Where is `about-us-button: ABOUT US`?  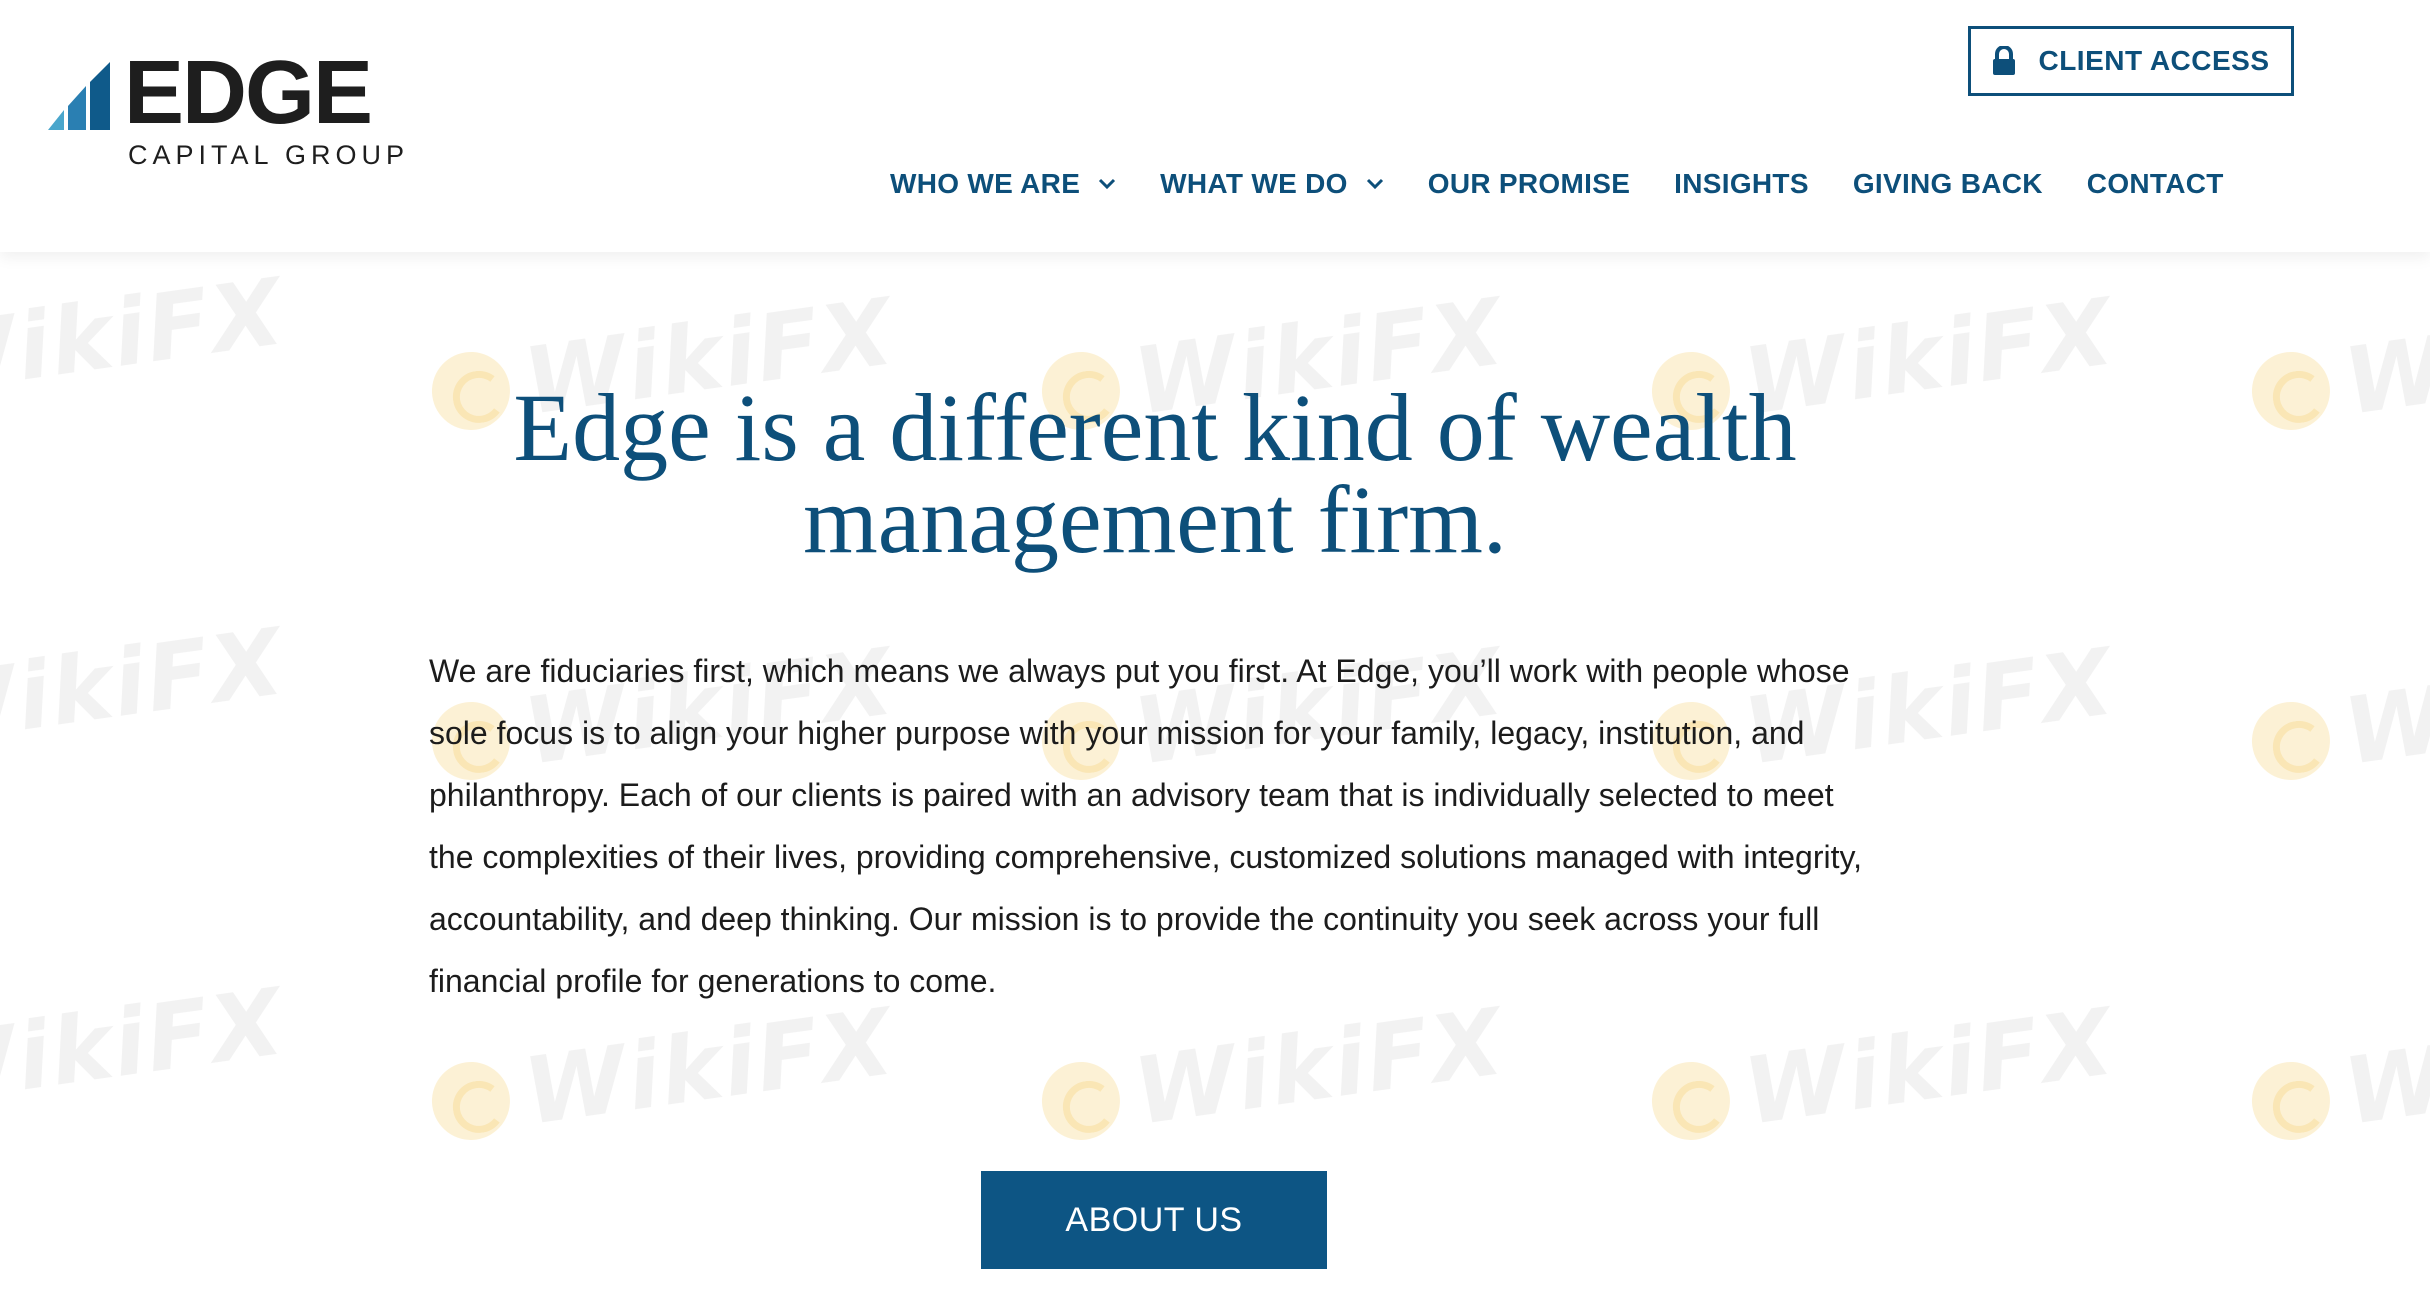
about-us-button: ABOUT US is located at coordinates (1154, 1220).